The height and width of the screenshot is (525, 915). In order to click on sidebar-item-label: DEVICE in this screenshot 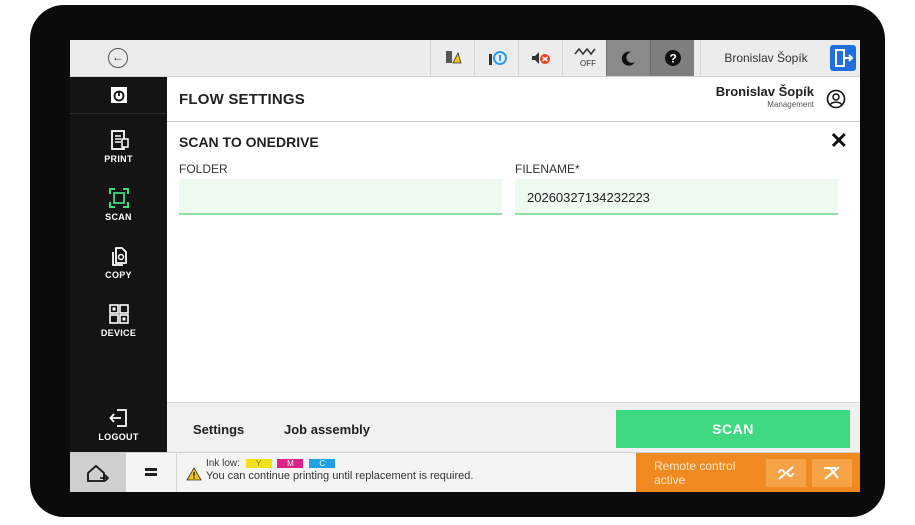, I will do `click(118, 333)`.